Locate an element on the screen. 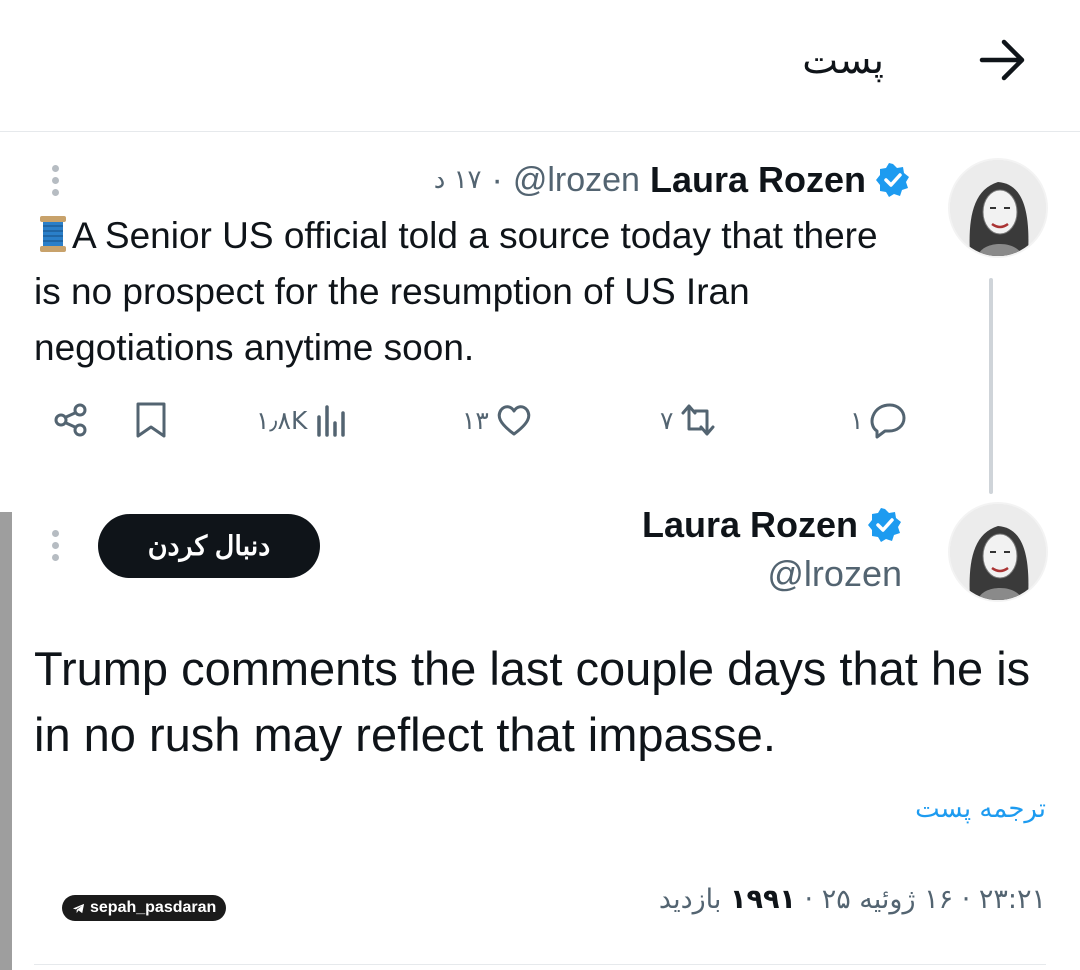 This screenshot has width=1080, height=970. bookmark-button is located at coordinates (151, 420).